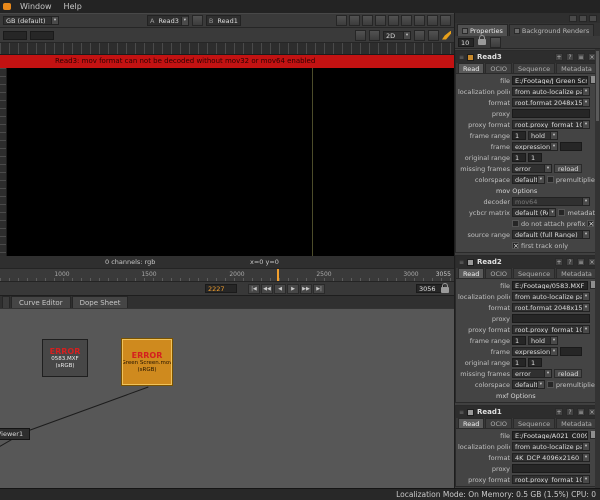  I want to click on dropdown: default (Rec 709)▾, so click(534, 212).